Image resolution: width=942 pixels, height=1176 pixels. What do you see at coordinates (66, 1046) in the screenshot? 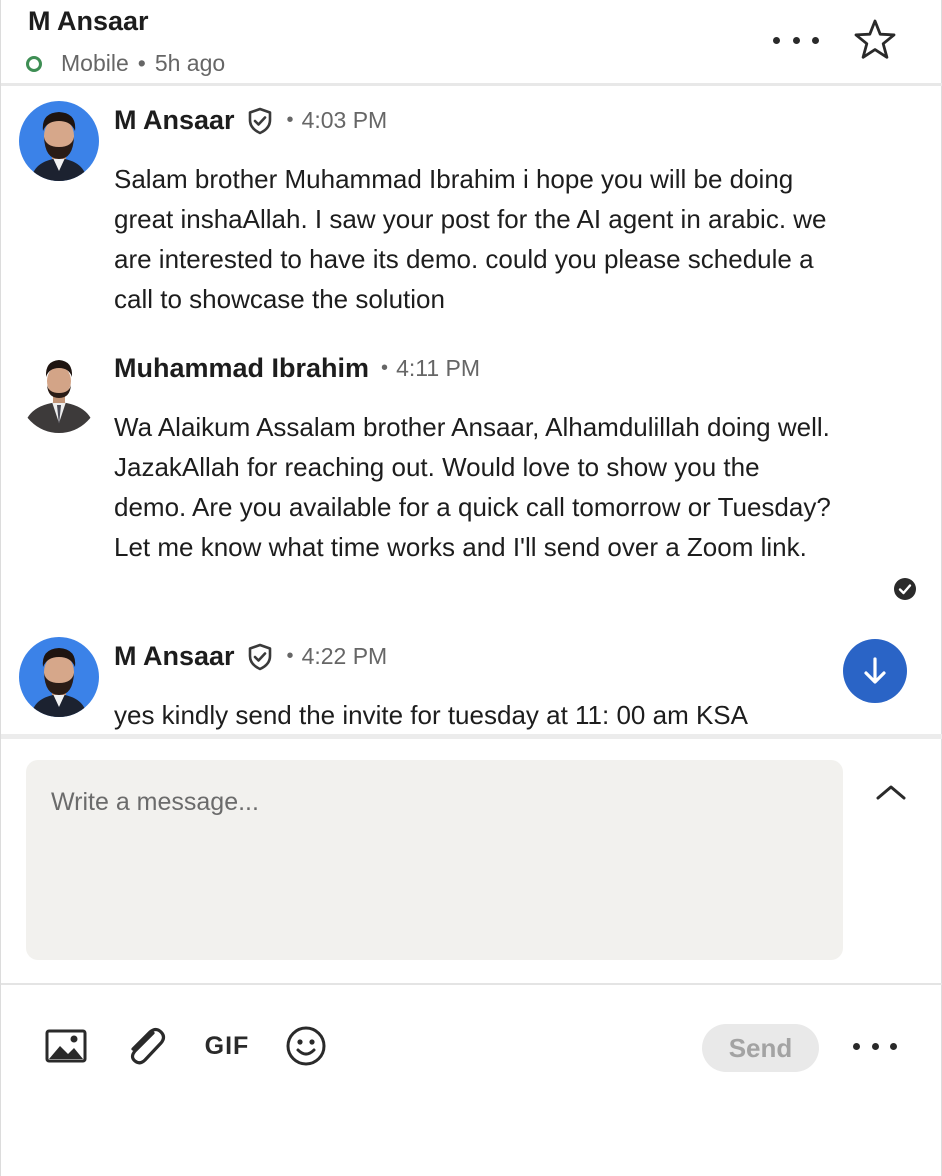
I see `image-icon` at bounding box center [66, 1046].